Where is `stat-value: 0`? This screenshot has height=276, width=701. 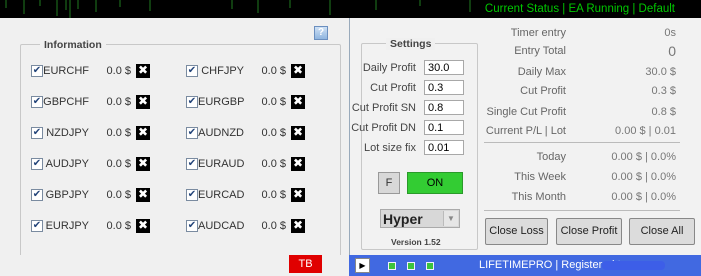 stat-value: 0 is located at coordinates (672, 51).